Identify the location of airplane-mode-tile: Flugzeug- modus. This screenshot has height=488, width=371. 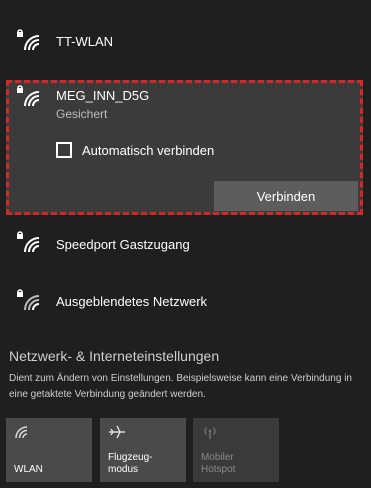
(143, 450).